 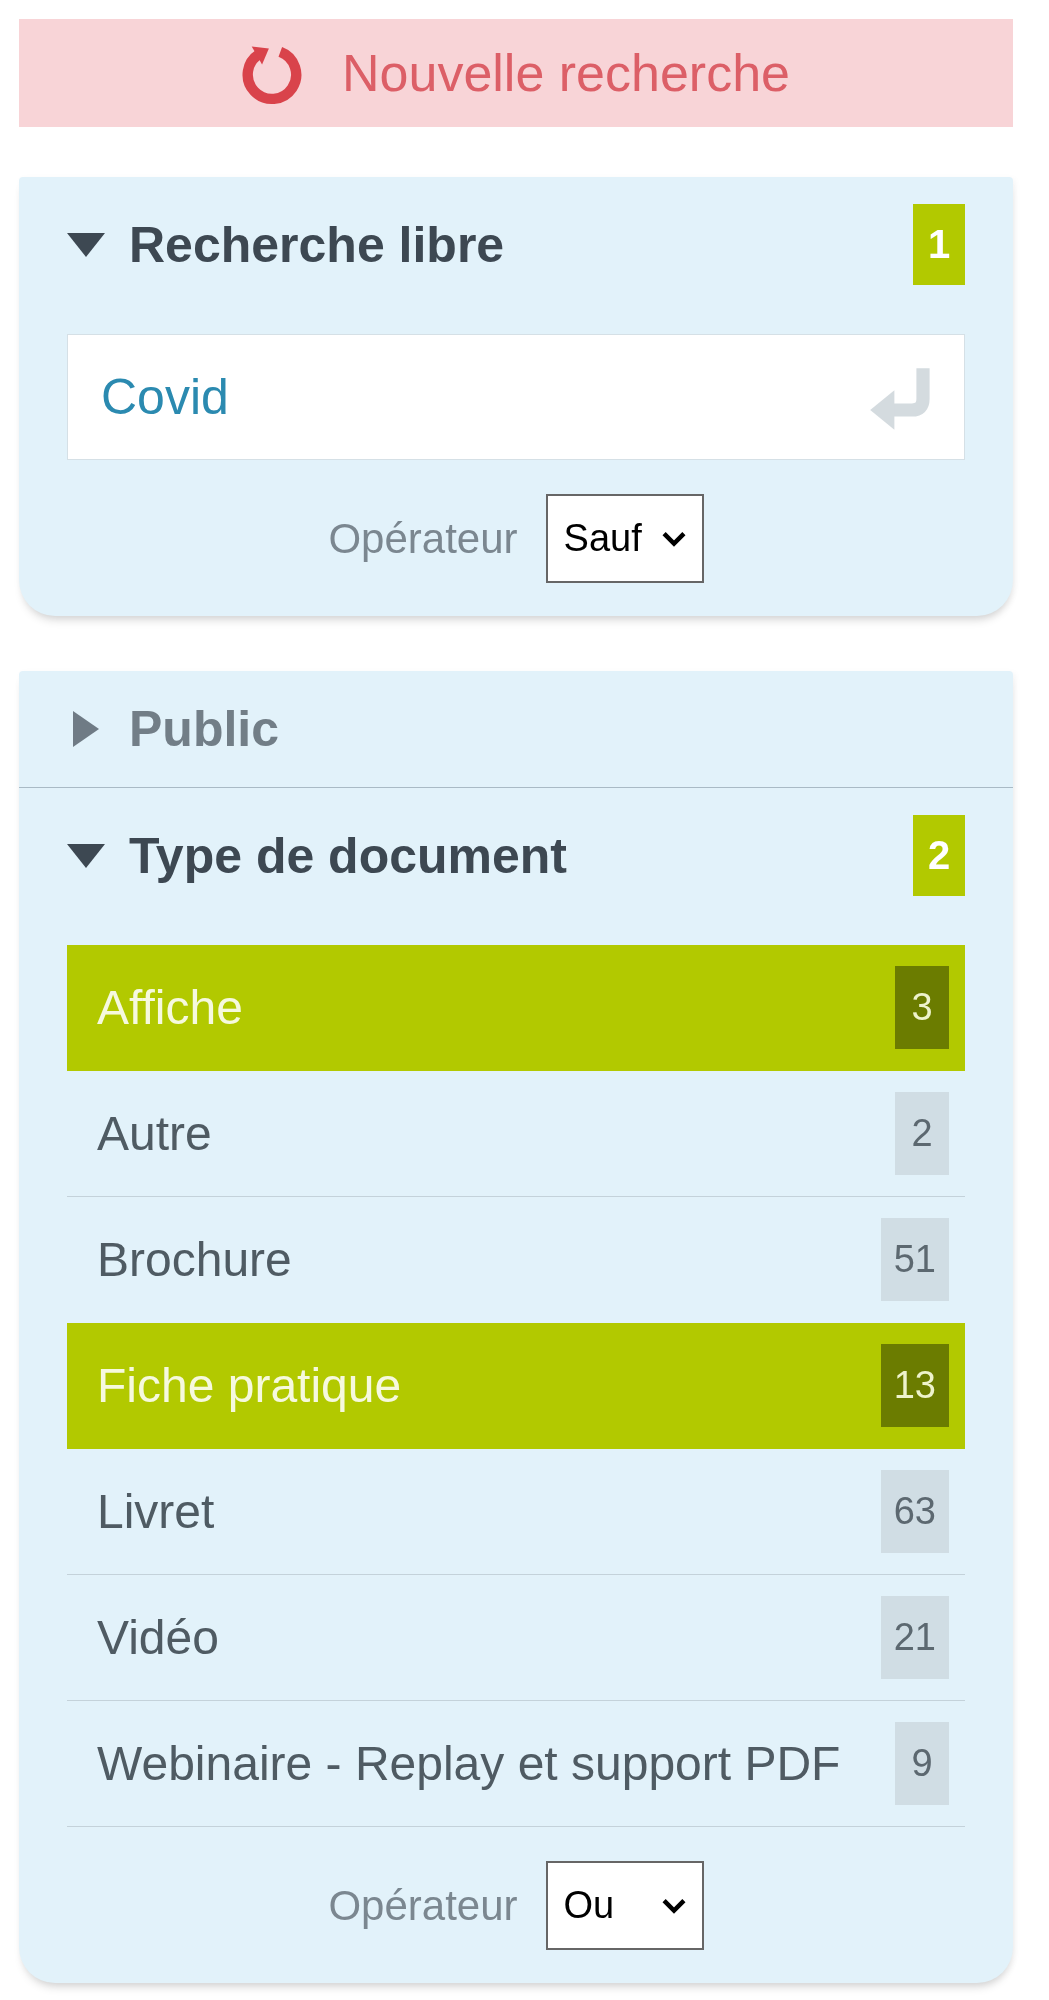 What do you see at coordinates (922, 1133) in the screenshot?
I see `option-count-badge: 2` at bounding box center [922, 1133].